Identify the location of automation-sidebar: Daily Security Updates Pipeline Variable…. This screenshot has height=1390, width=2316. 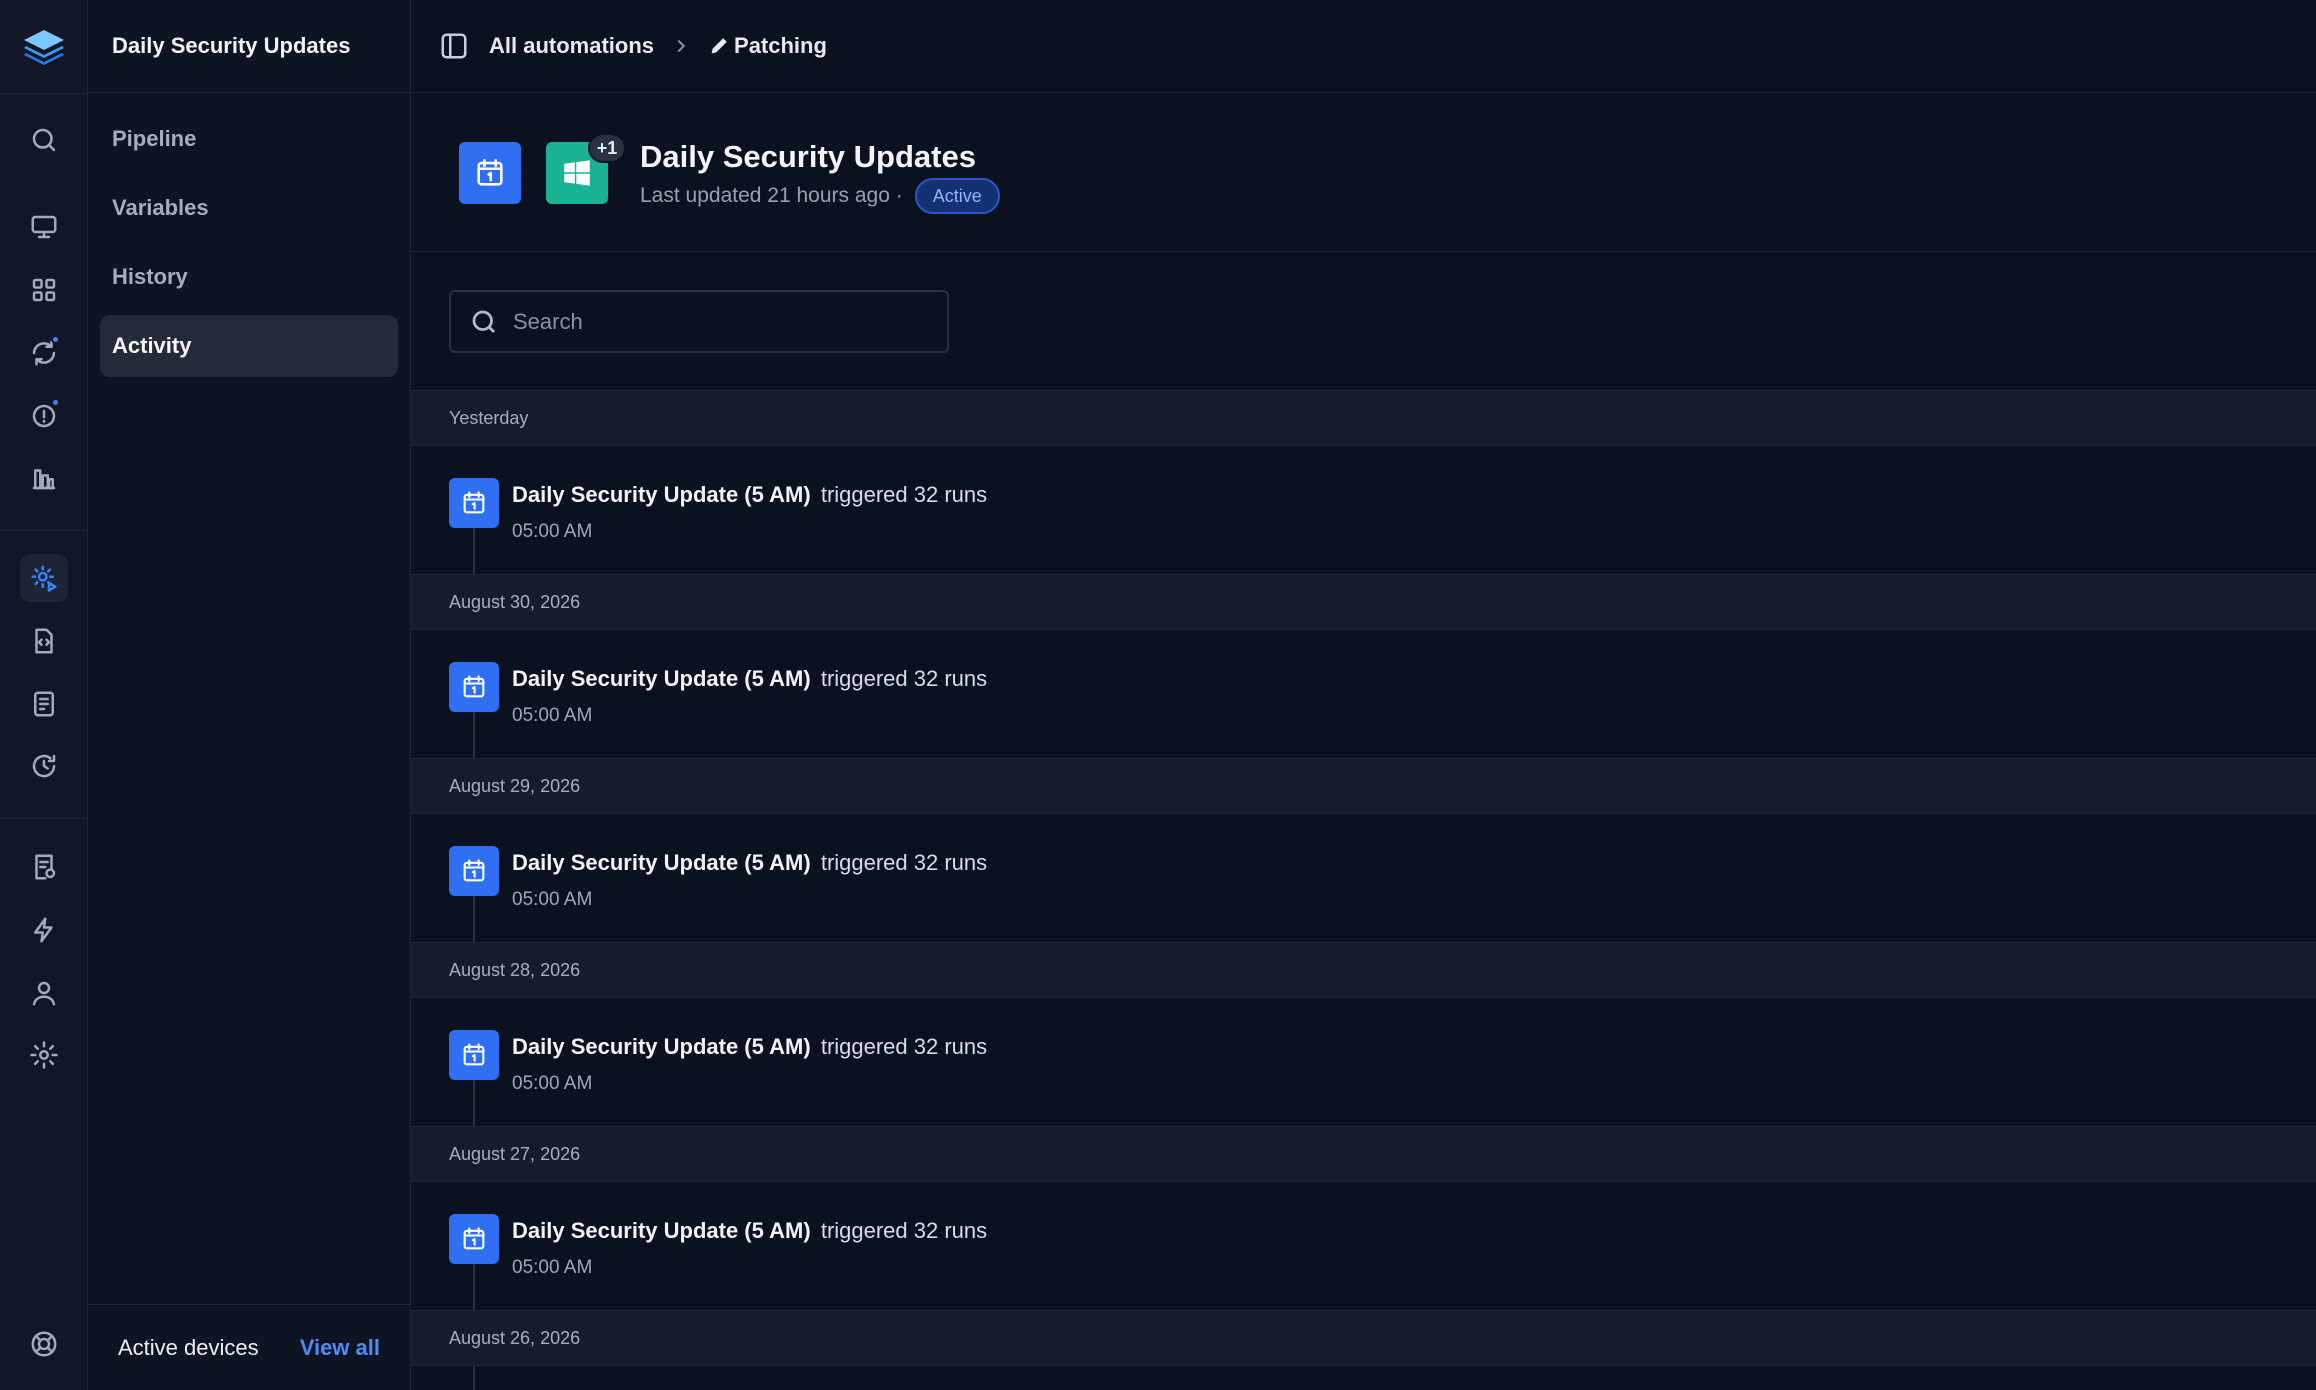
(249, 695).